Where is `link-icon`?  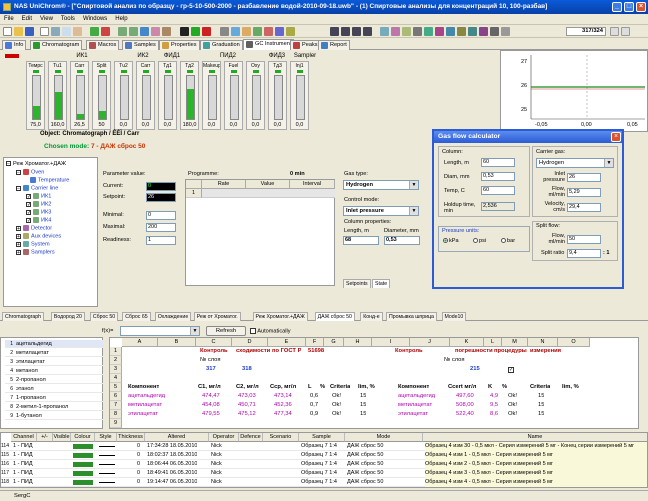 link-icon is located at coordinates (450, 31).